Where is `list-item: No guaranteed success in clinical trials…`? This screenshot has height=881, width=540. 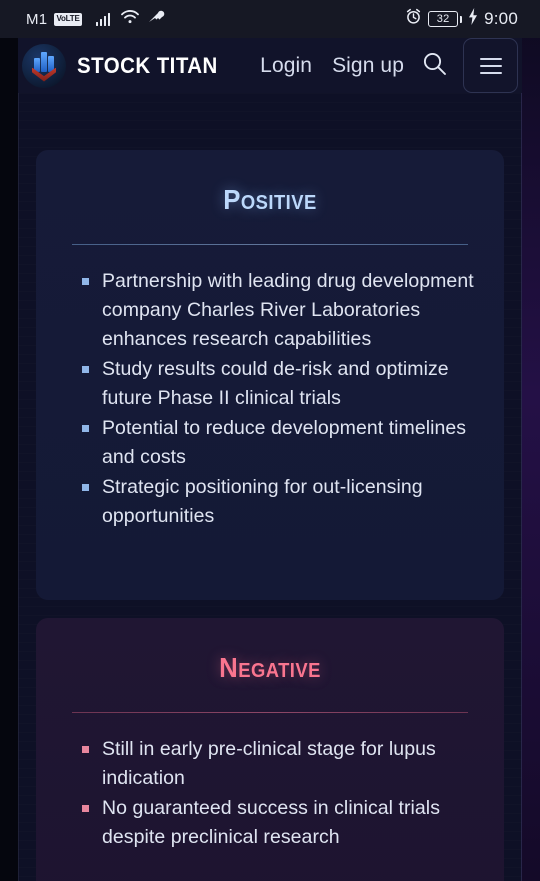
list-item: No guaranteed success in clinical trials… is located at coordinates (278, 823).